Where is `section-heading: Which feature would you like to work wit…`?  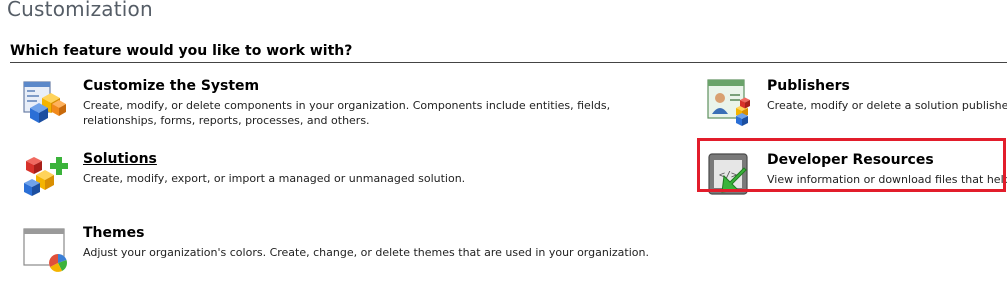 section-heading: Which feature would you like to work wit… is located at coordinates (181, 51).